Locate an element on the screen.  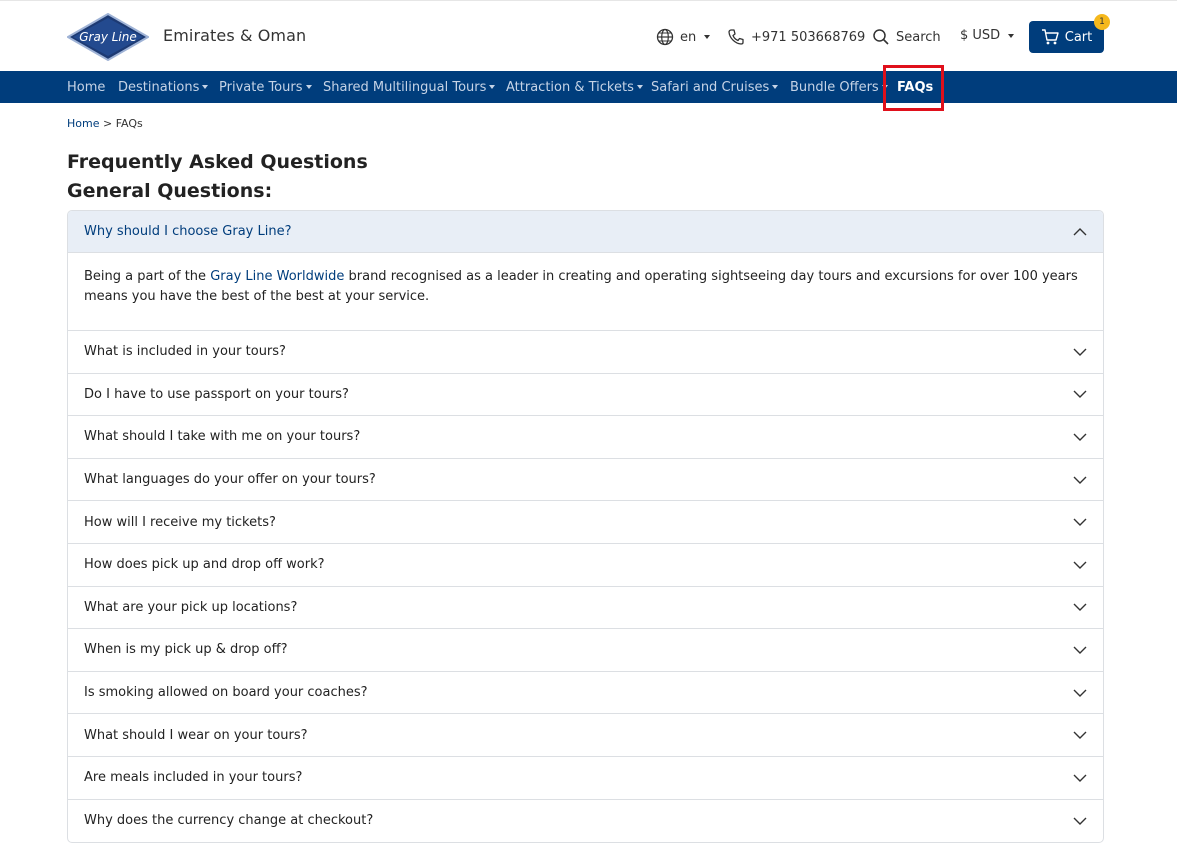
cart-count-badge: 1 is located at coordinates (1102, 22).